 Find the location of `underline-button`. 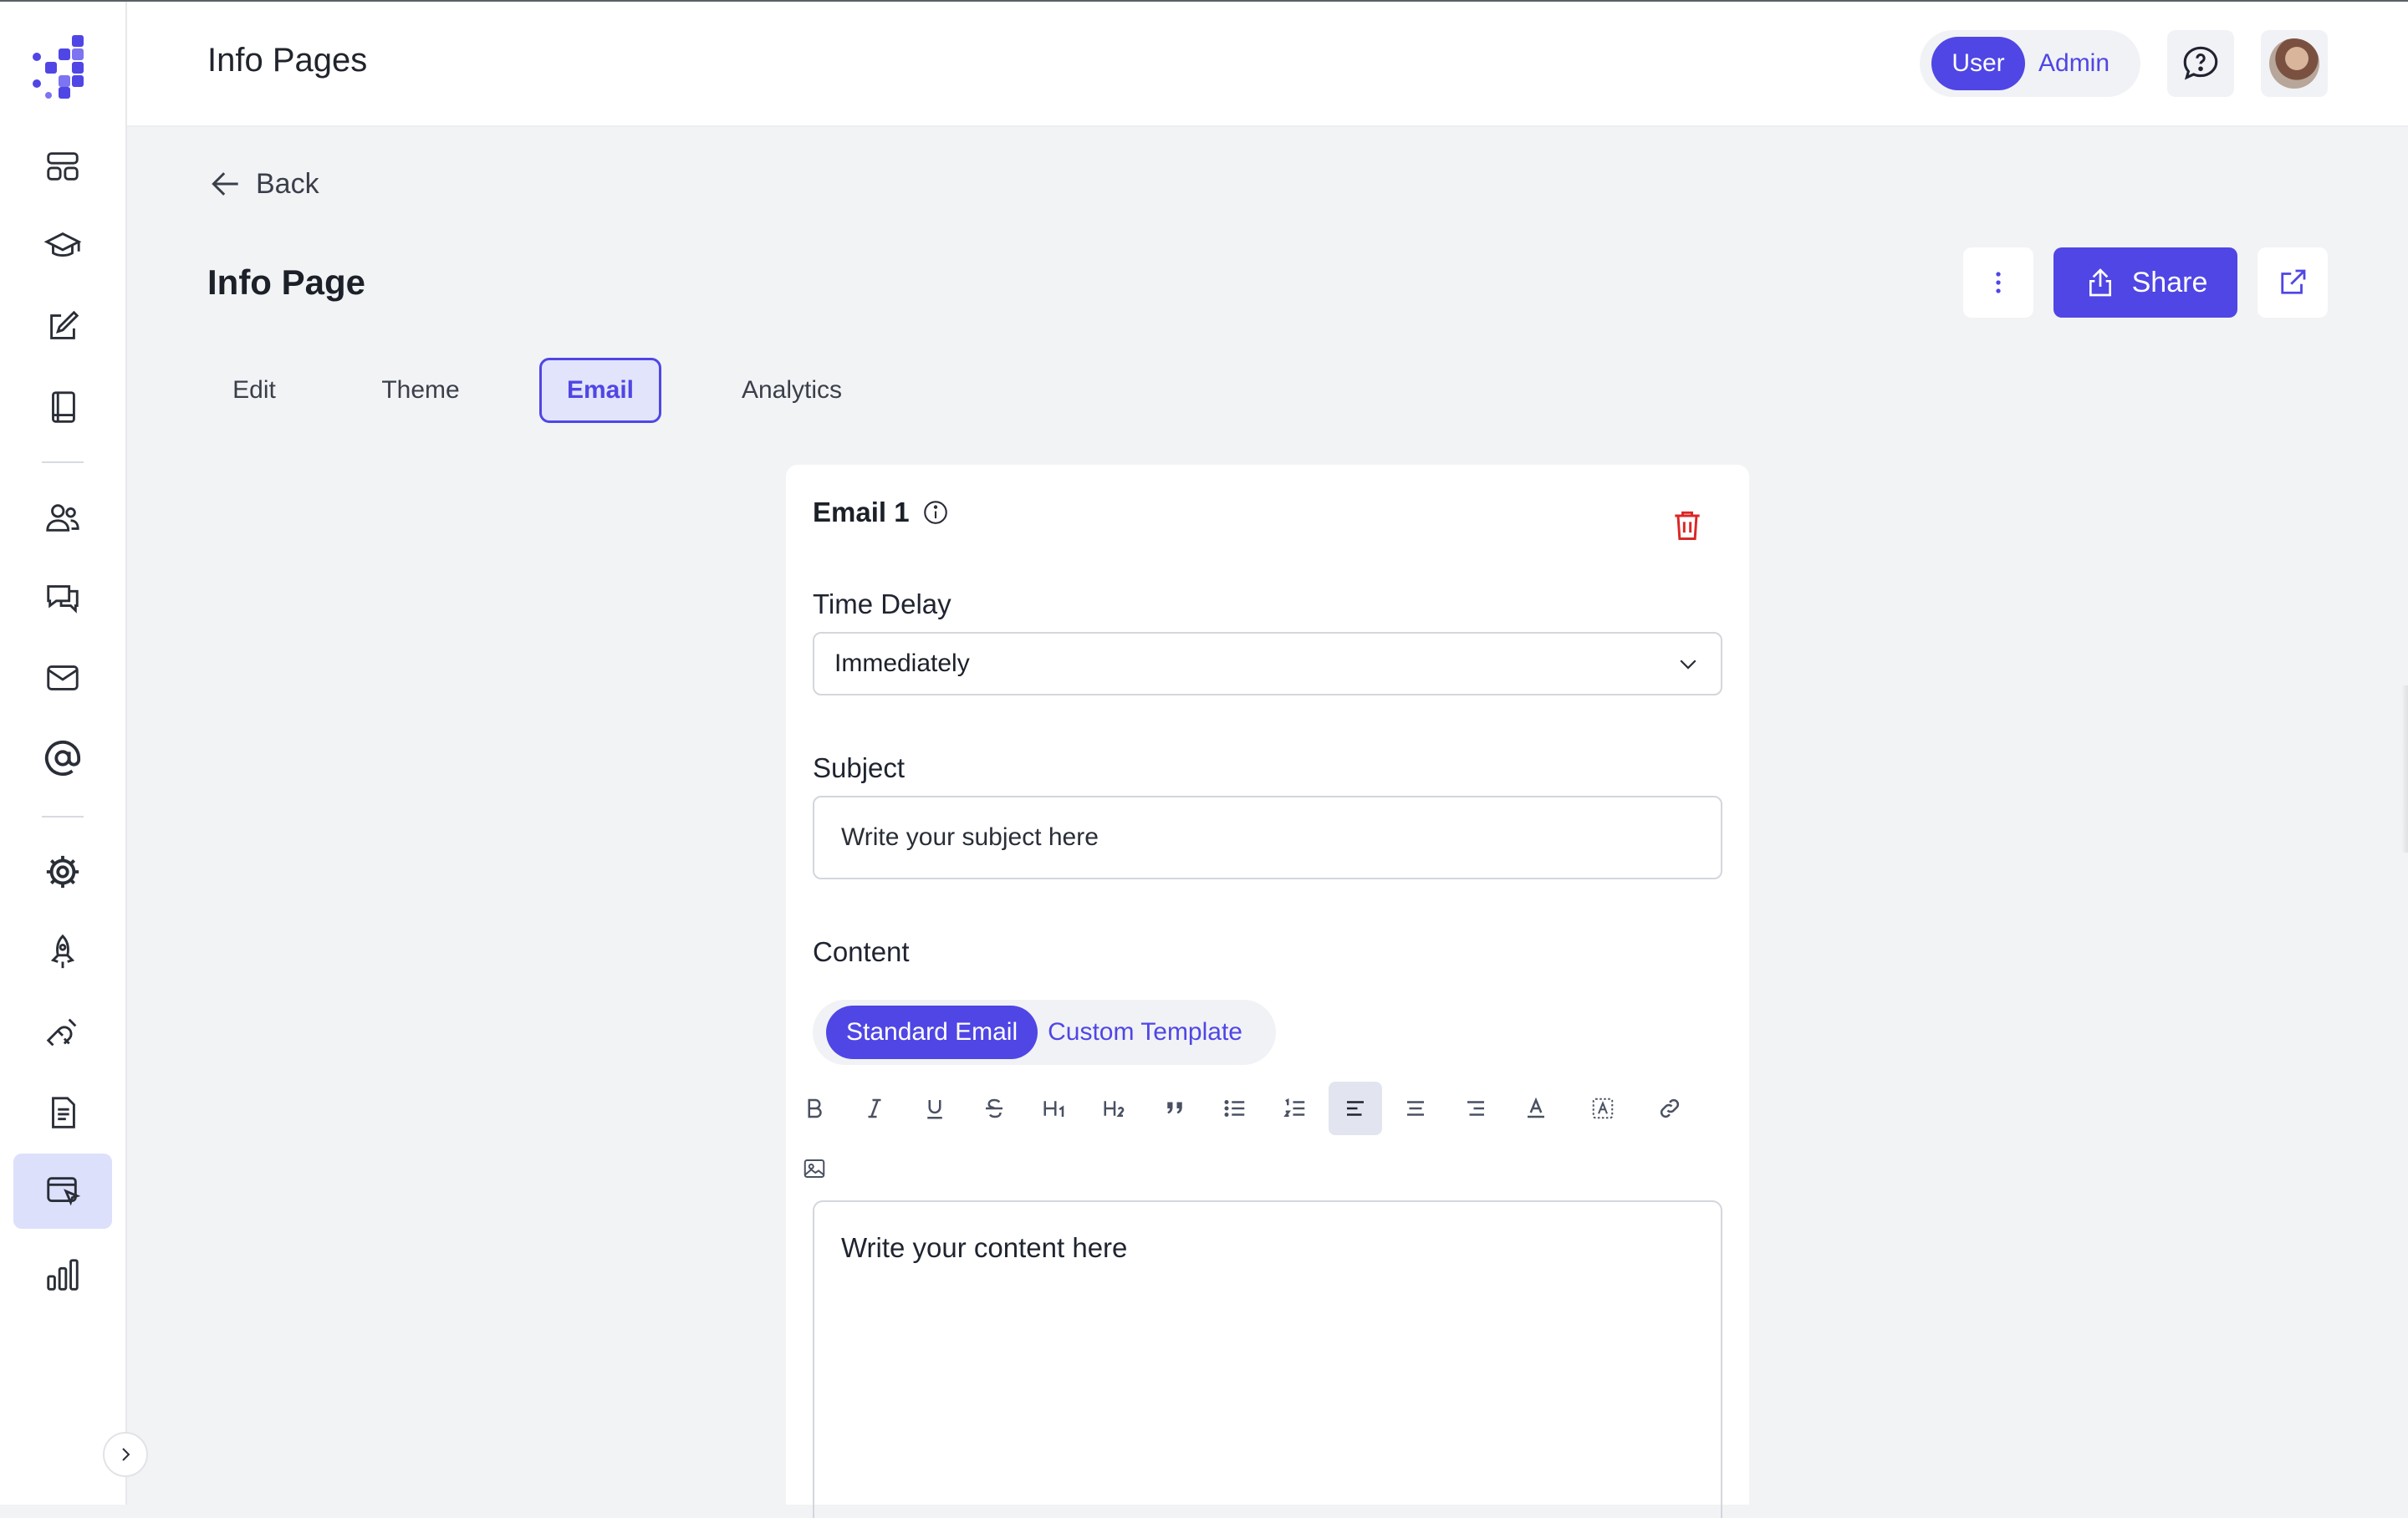

underline-button is located at coordinates (935, 1108).